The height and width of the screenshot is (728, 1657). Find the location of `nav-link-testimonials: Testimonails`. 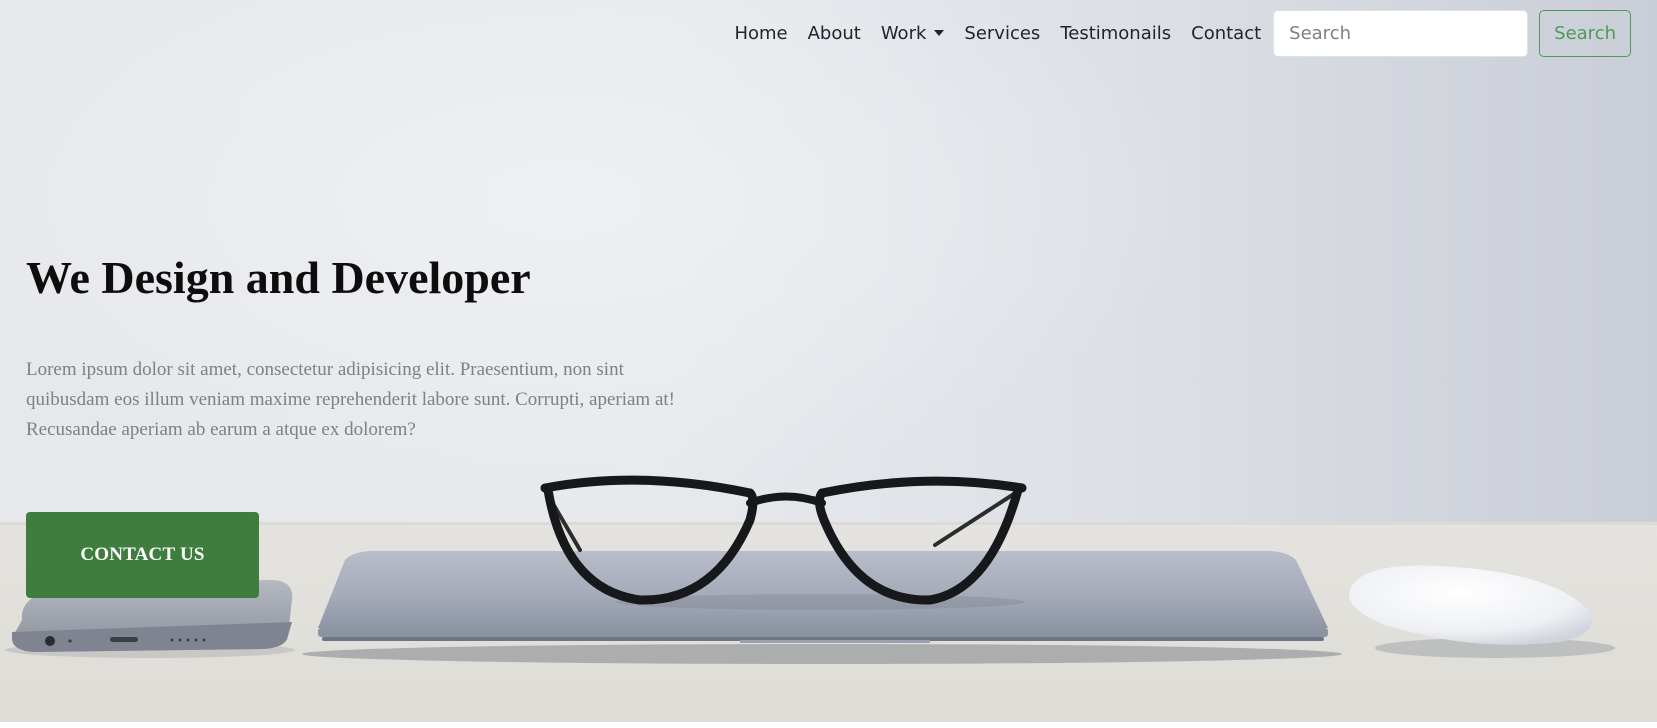

nav-link-testimonials: Testimonails is located at coordinates (1115, 33).